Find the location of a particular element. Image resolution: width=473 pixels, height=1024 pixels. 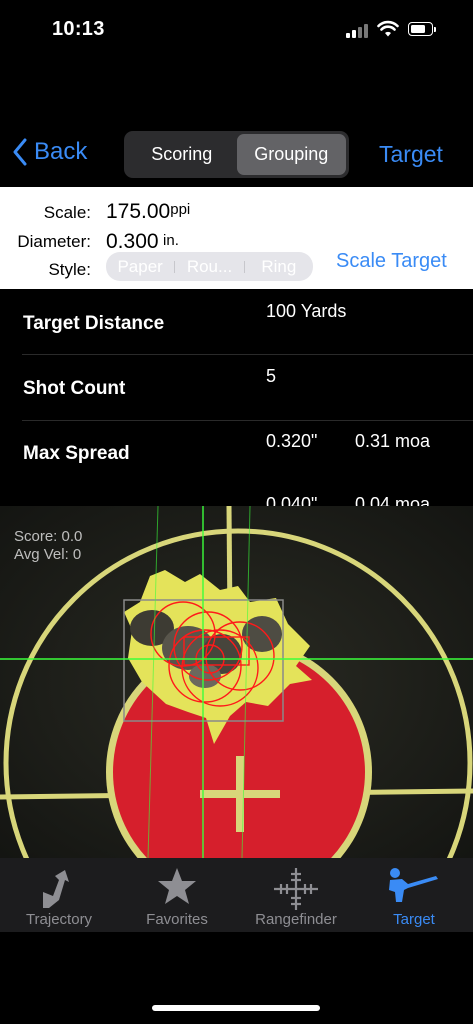

tab-favorites: Favorites is located at coordinates (177, 895).